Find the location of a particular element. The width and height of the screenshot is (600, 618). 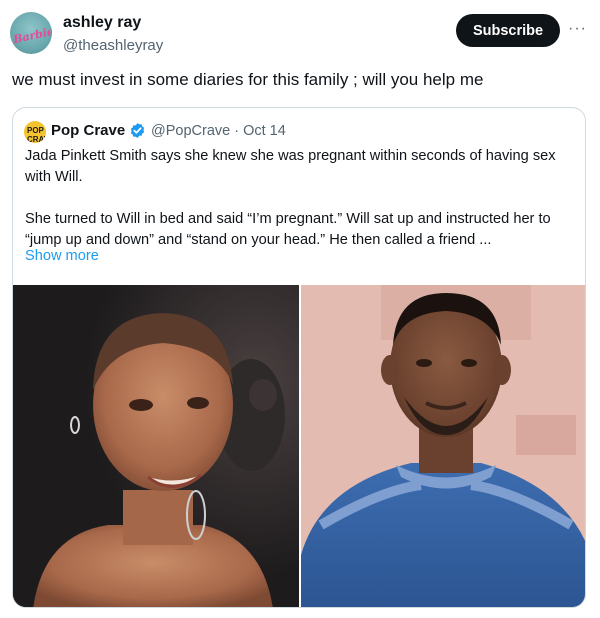

show-more-link: Show more is located at coordinates (62, 256).